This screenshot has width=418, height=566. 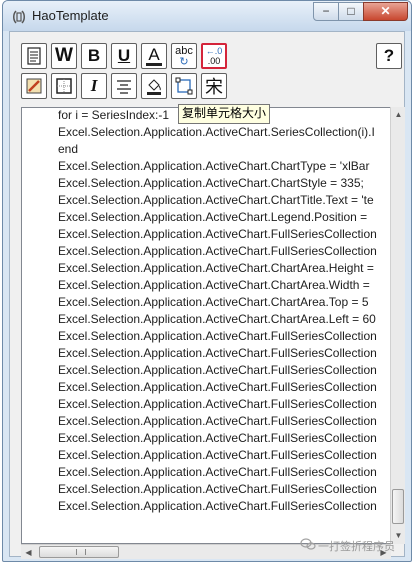 I want to click on bold-button: B, so click(x=94, y=56).